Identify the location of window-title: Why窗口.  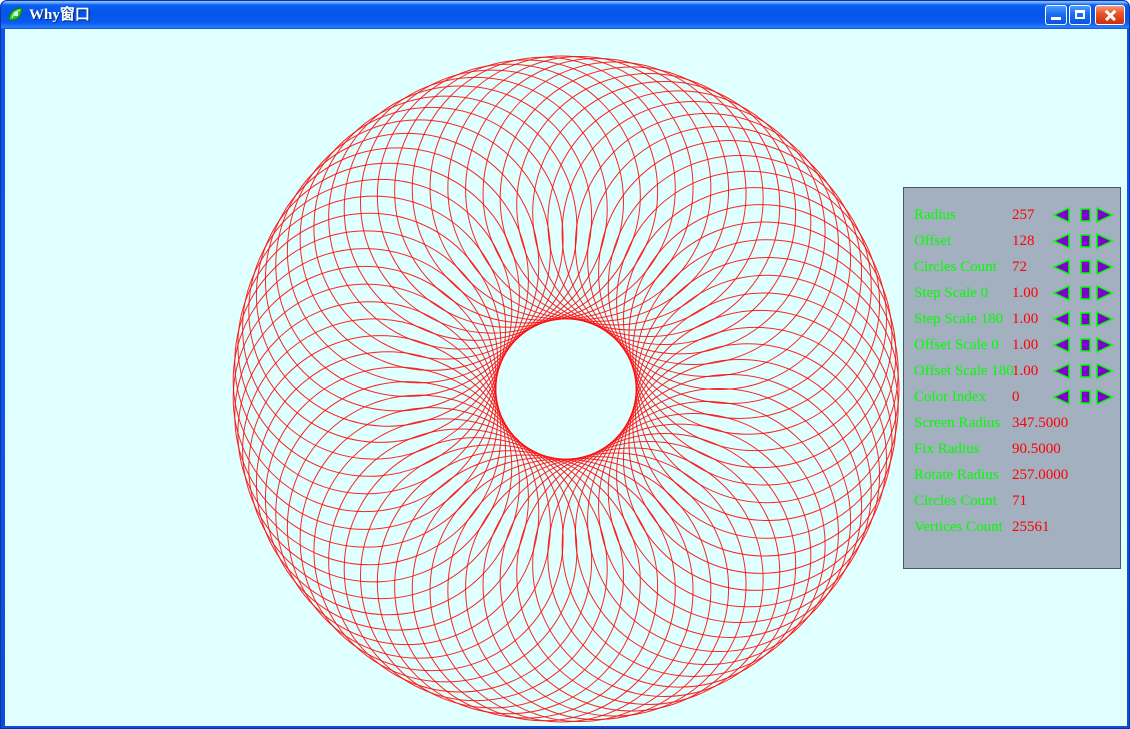
(59, 15).